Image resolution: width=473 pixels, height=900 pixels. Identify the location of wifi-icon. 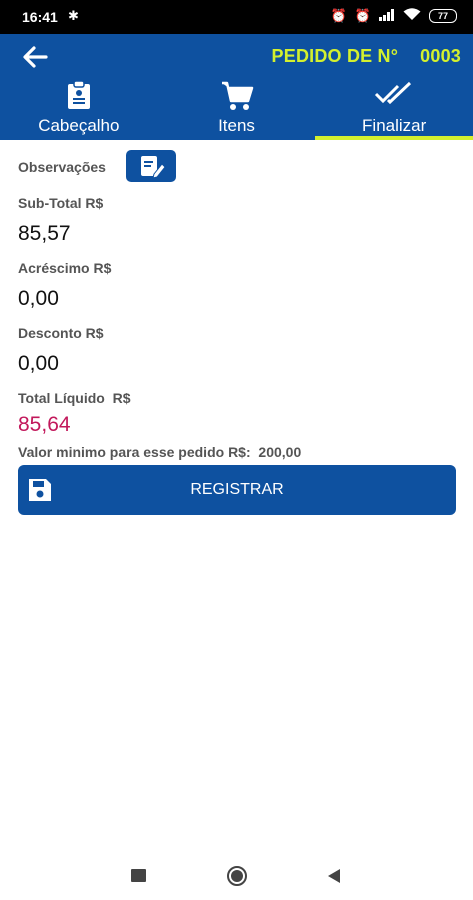
(412, 16).